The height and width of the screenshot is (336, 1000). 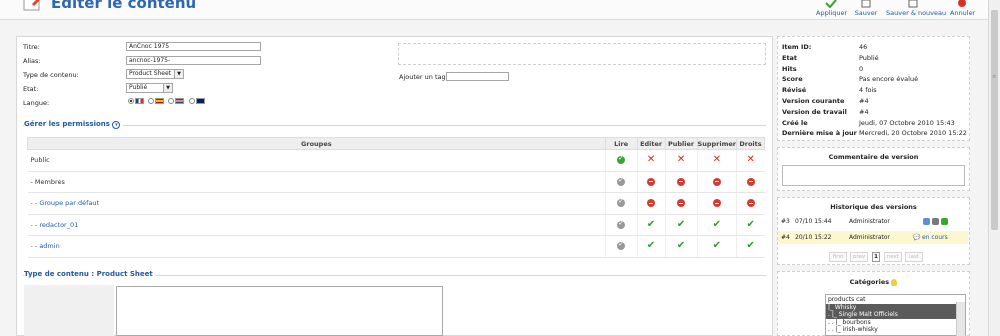 What do you see at coordinates (866, 4) in the screenshot?
I see `save-icon` at bounding box center [866, 4].